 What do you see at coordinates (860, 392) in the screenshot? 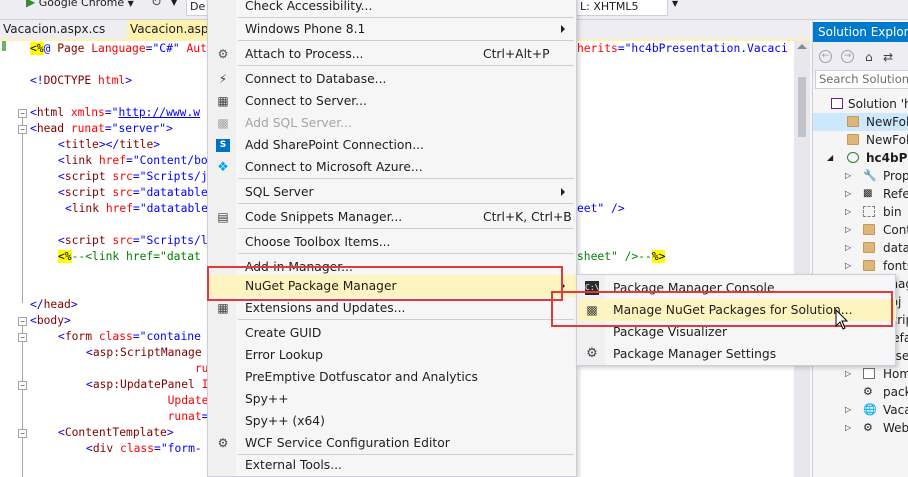
I see `tree-item: ⚙ pack` at bounding box center [860, 392].